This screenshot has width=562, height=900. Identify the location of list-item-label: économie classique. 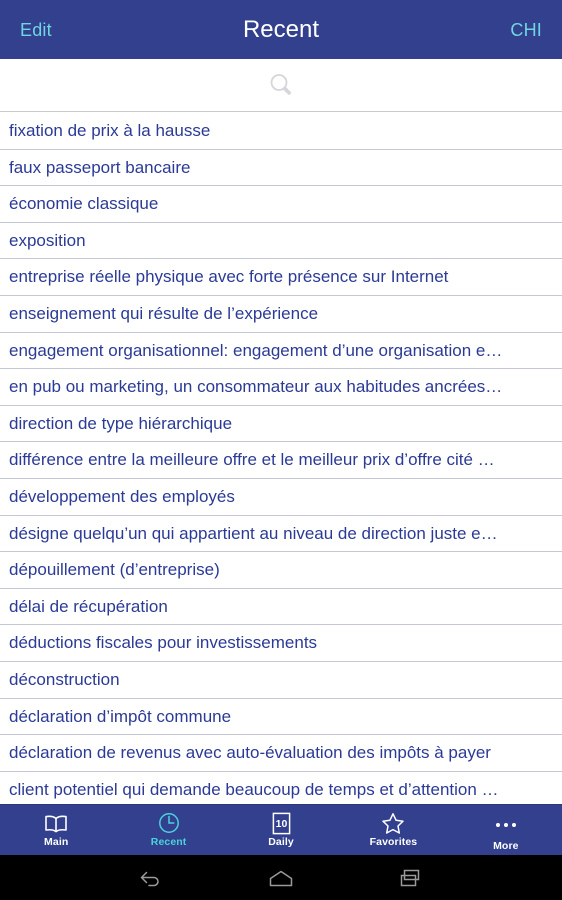
(84, 204).